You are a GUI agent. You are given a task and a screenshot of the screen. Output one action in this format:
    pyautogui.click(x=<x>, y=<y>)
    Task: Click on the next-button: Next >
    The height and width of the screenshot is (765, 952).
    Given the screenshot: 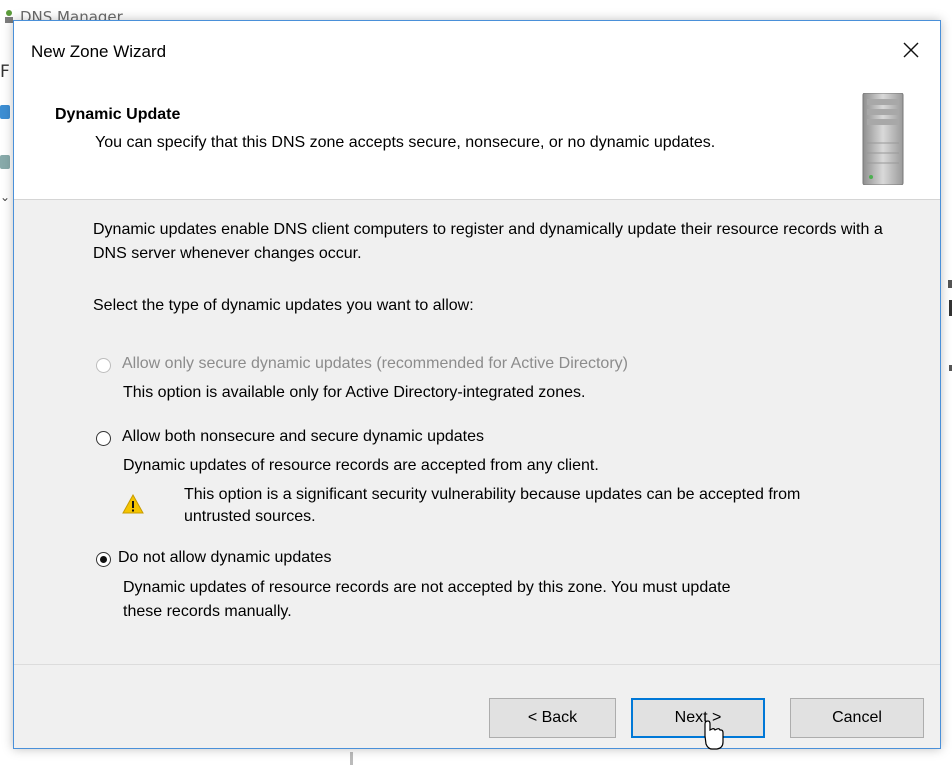 What is the action you would take?
    pyautogui.click(x=698, y=718)
    